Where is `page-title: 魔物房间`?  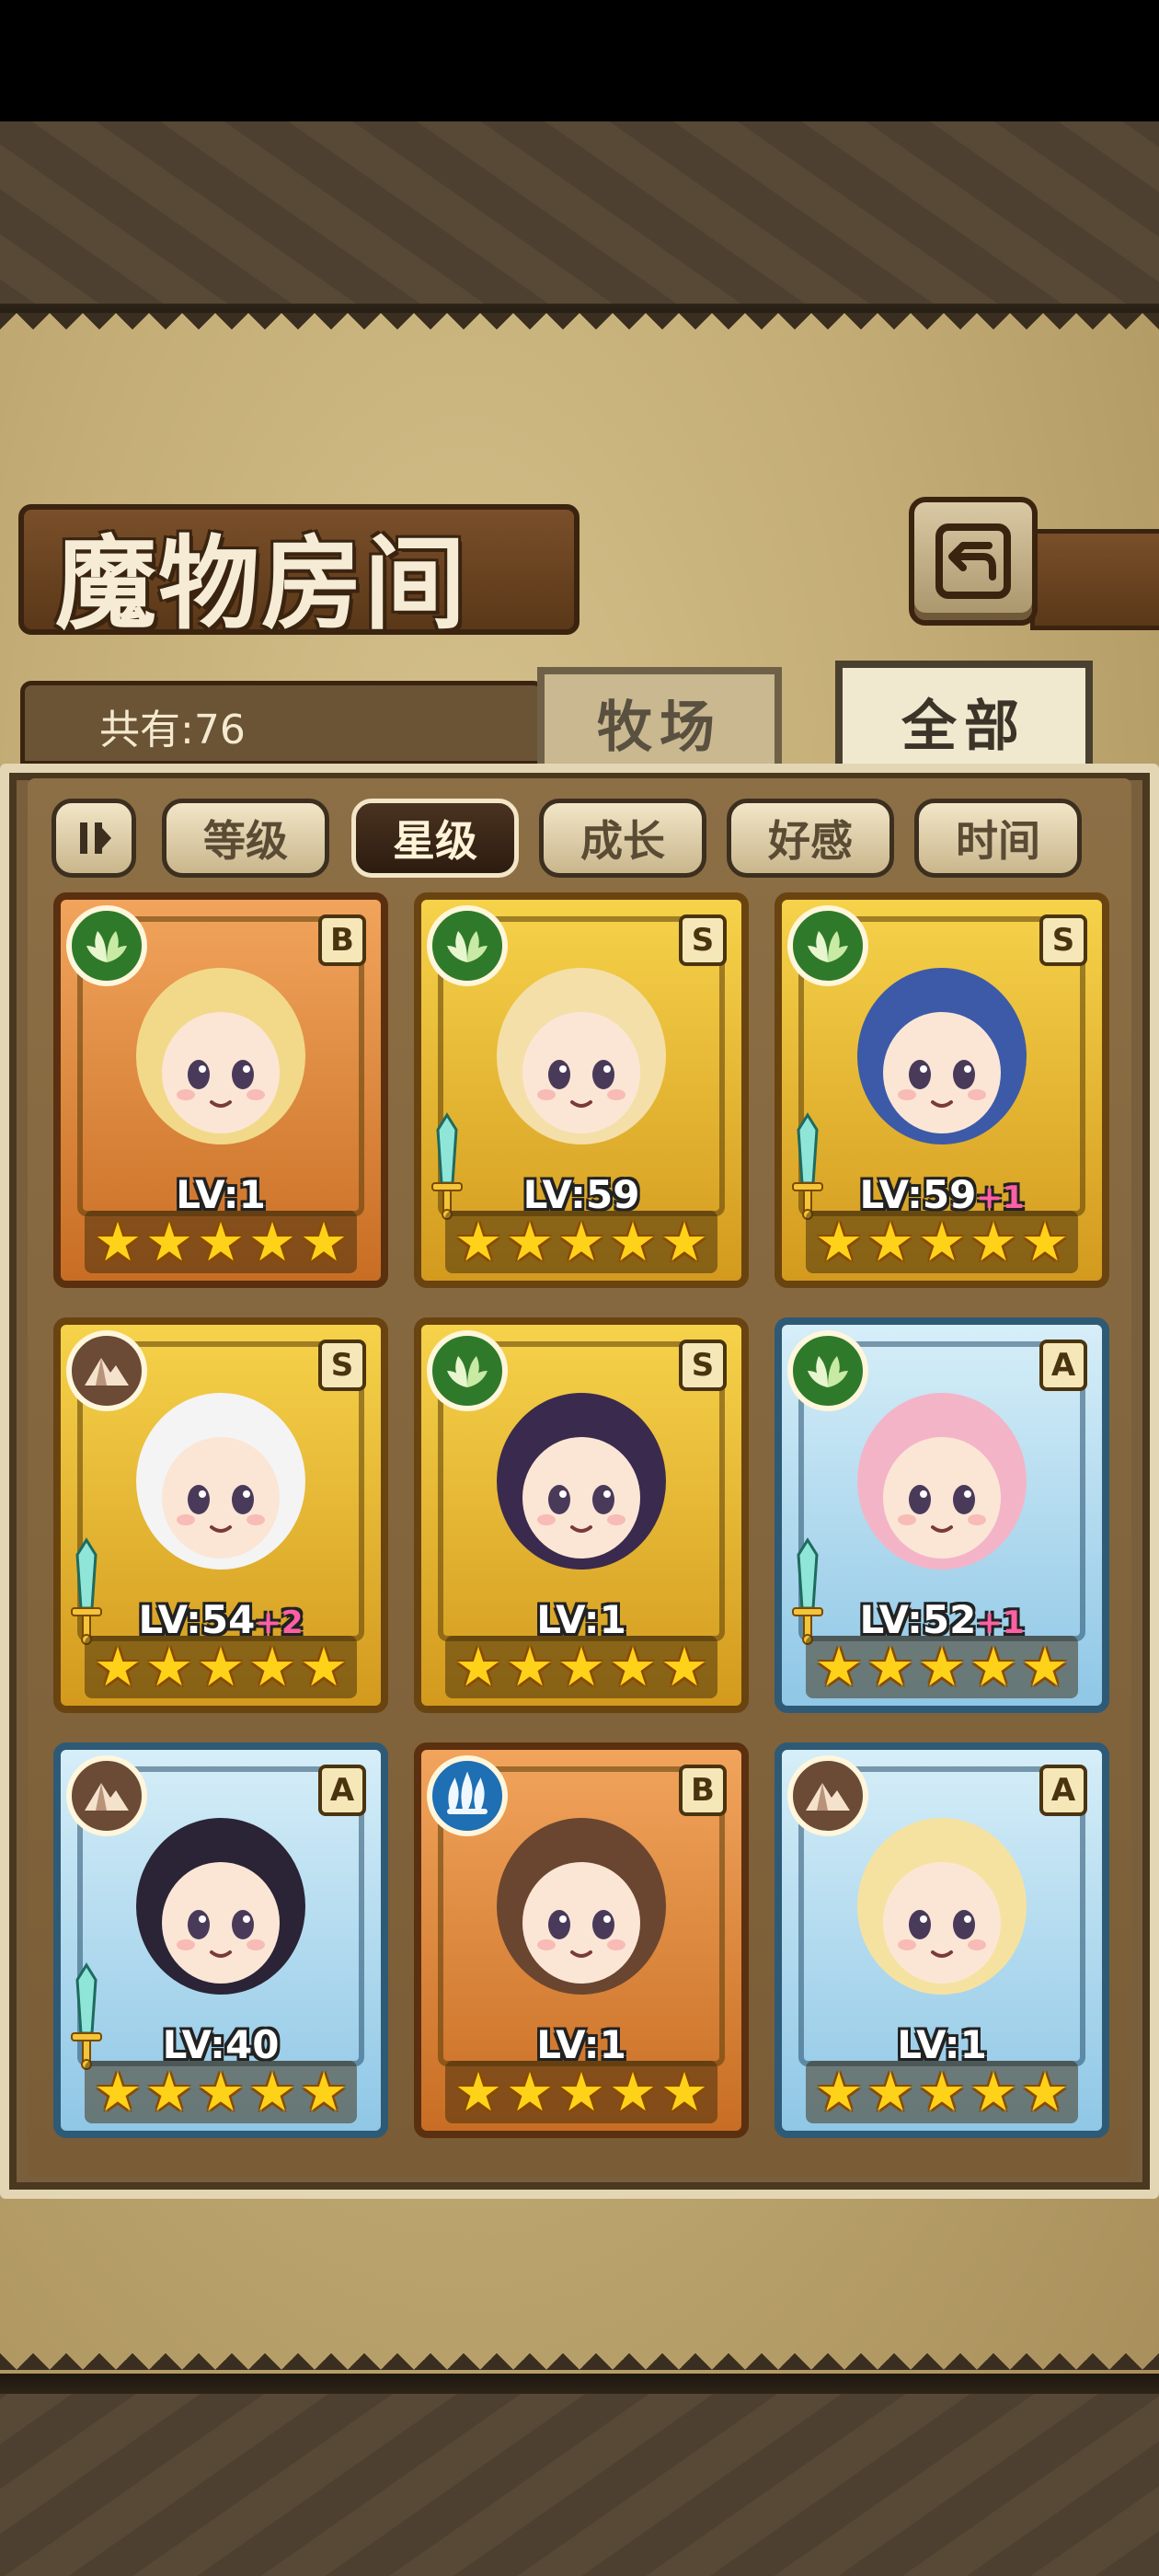 page-title: 魔物房间 is located at coordinates (261, 583).